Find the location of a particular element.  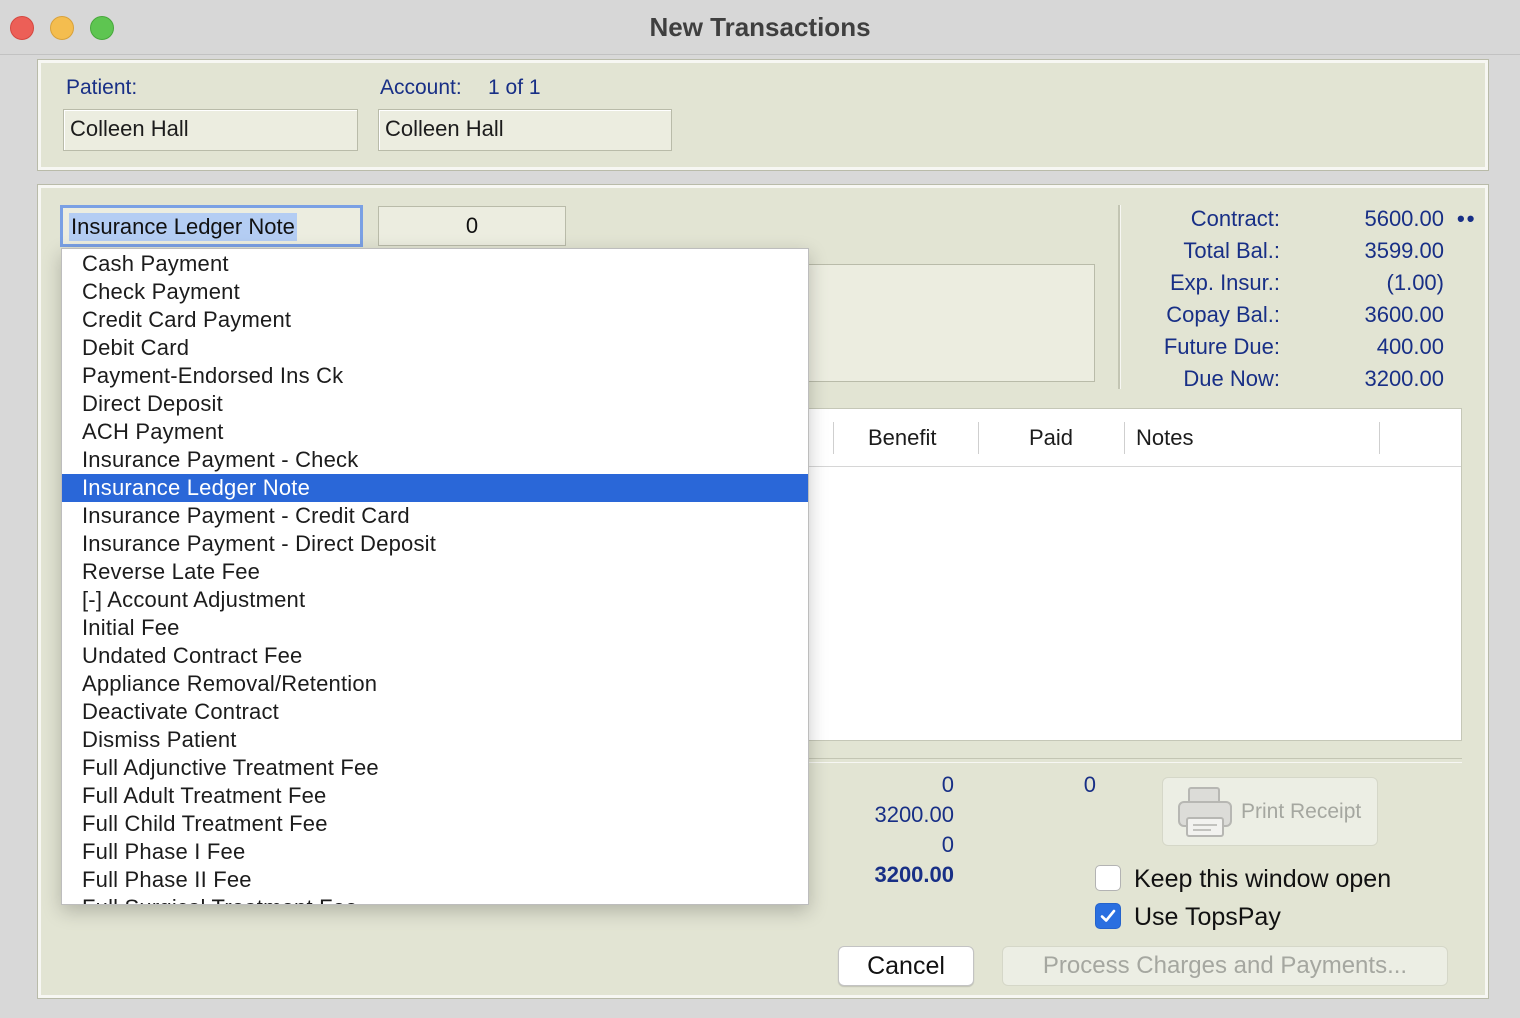

patient-field: Colleen Hall is located at coordinates (210, 130).